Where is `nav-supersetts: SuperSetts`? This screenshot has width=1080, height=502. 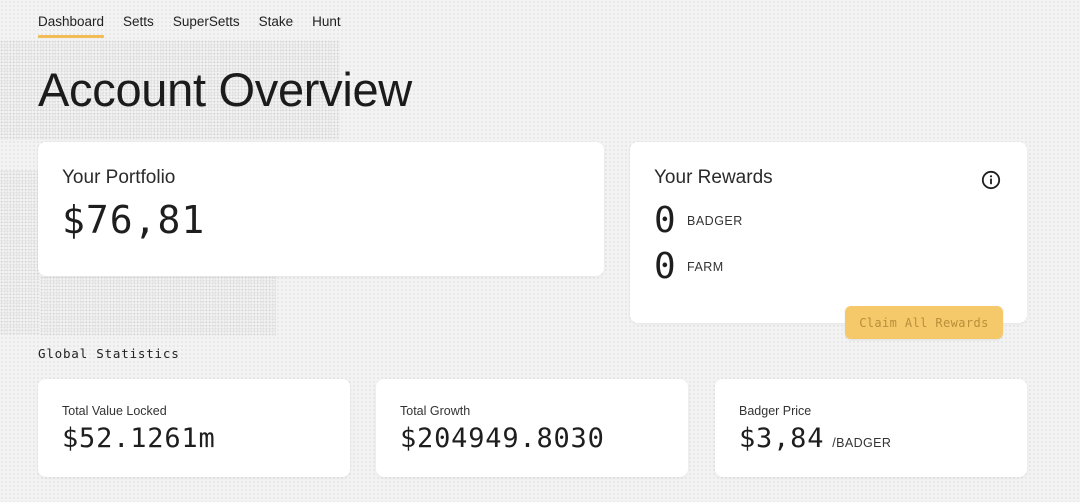
nav-supersetts: SuperSetts is located at coordinates (206, 19).